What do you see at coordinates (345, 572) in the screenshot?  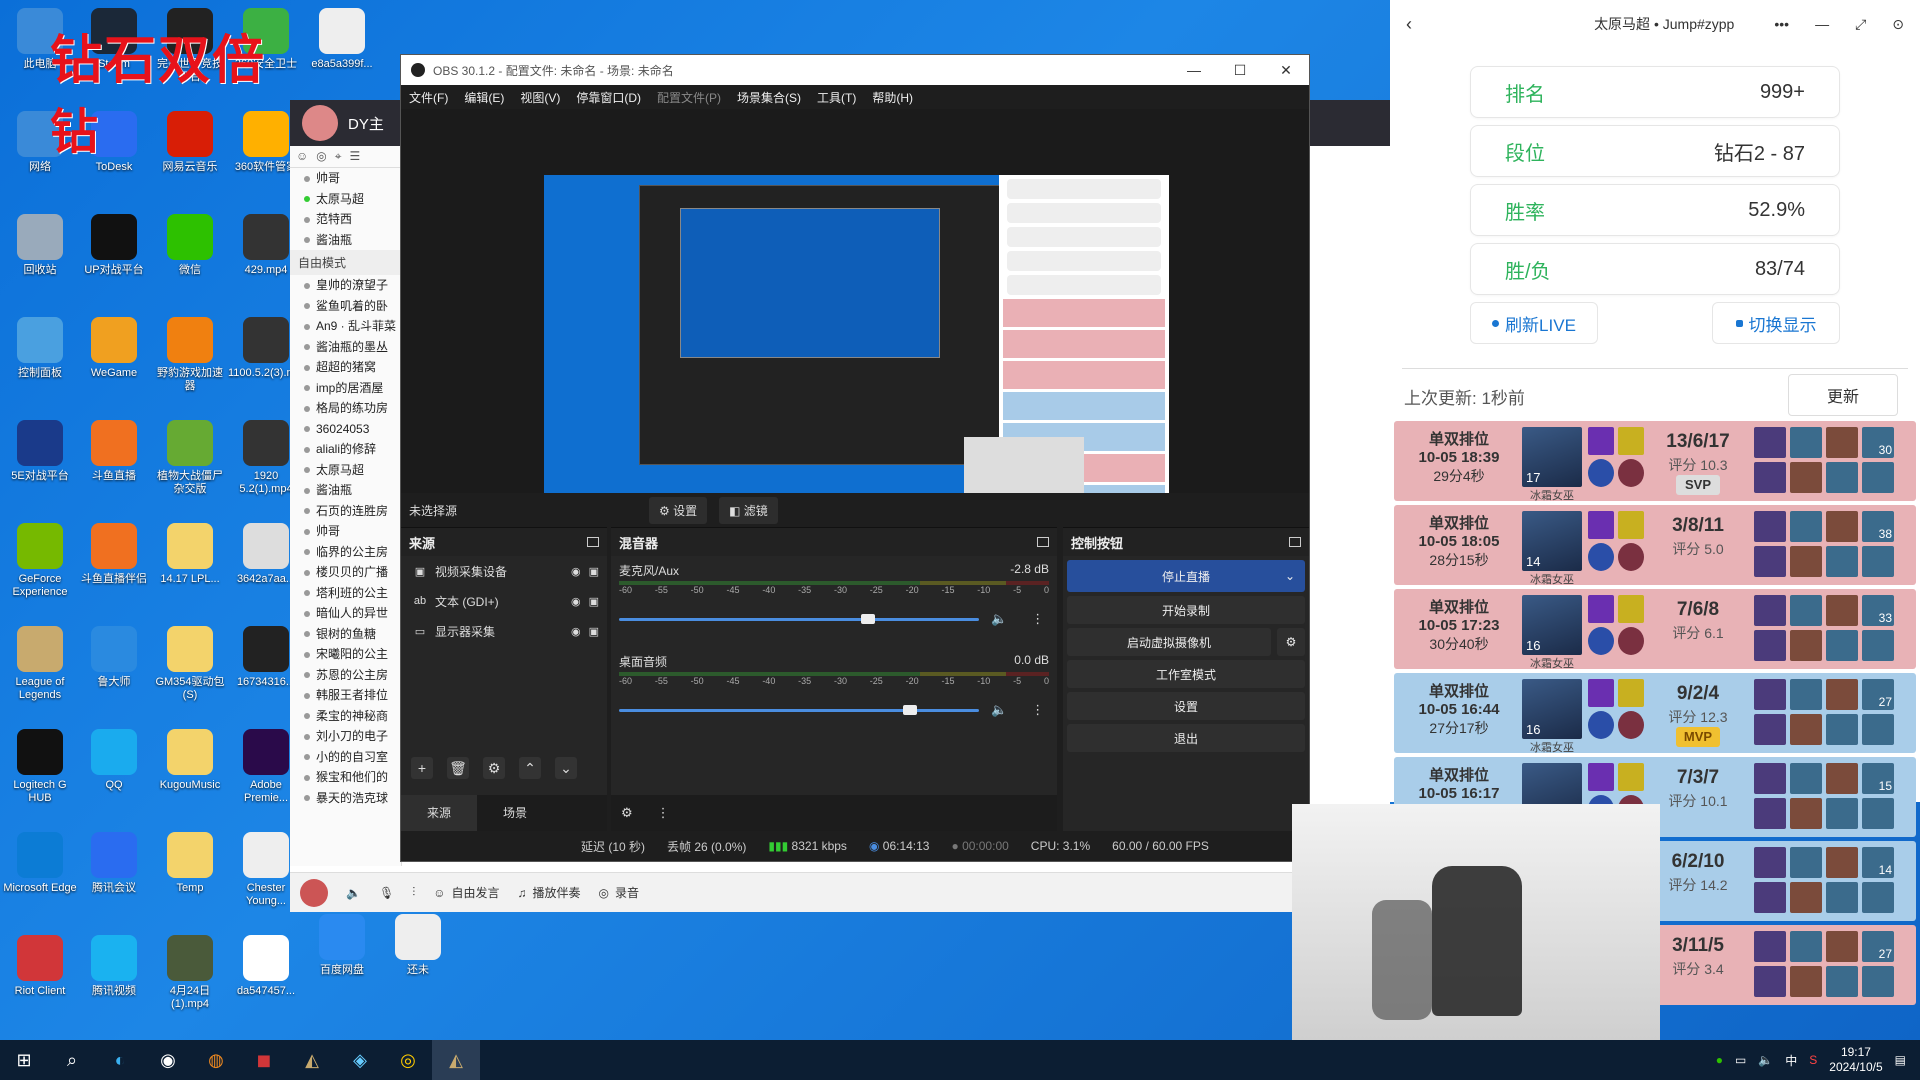 I see `room-list-item: 楼贝贝的广播` at bounding box center [345, 572].